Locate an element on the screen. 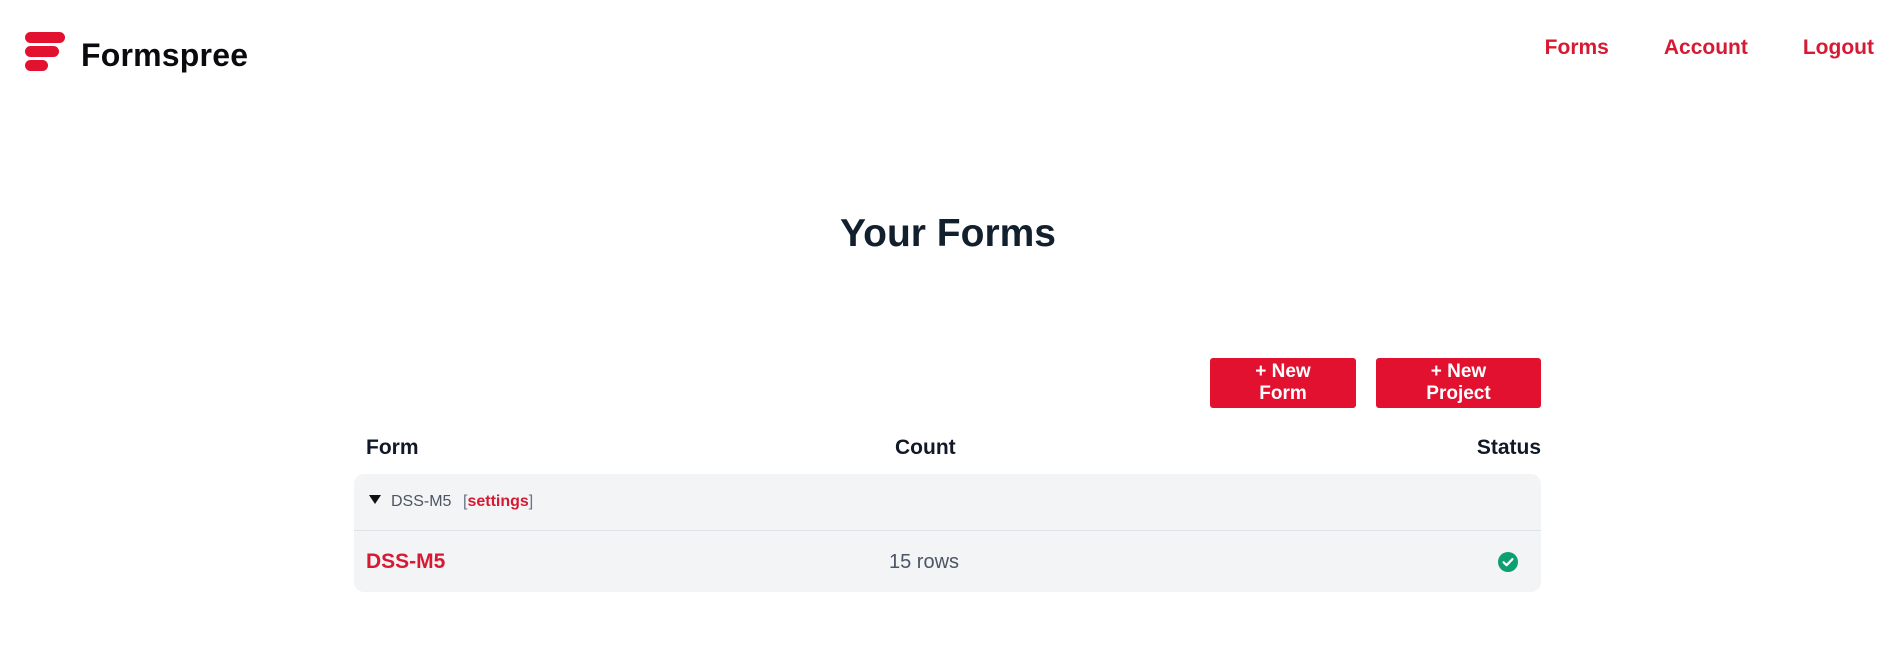 Image resolution: width=1896 pixels, height=645 pixels. column-header-form: Form is located at coordinates (392, 447).